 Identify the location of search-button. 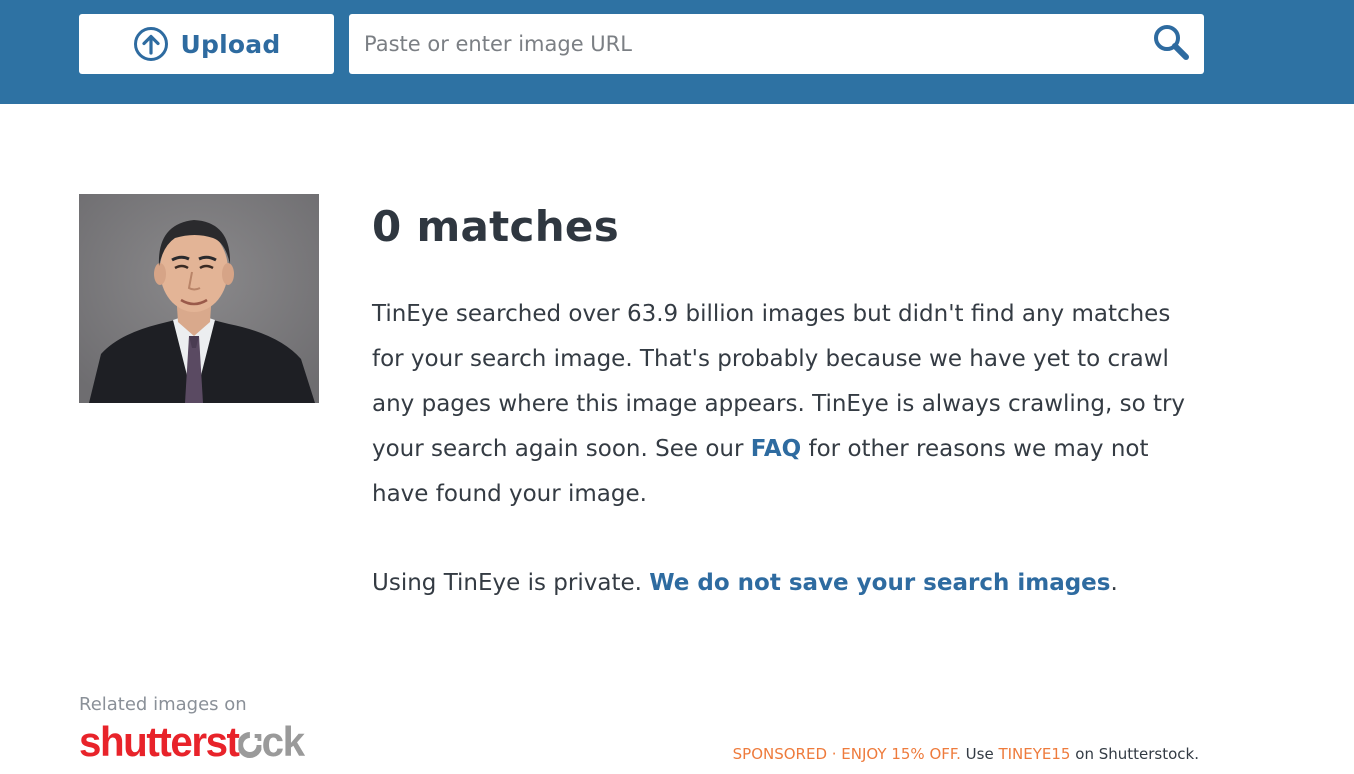
(1171, 44).